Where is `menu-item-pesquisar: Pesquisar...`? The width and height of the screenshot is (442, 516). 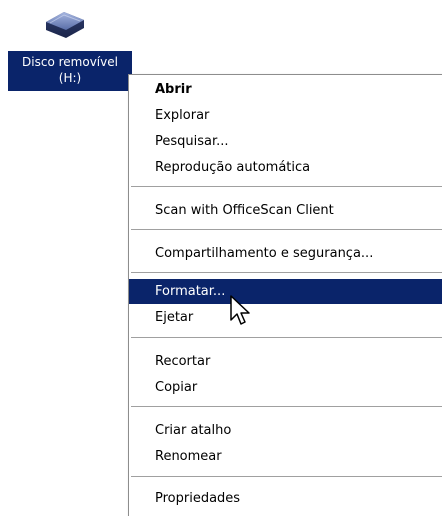 menu-item-pesquisar: Pesquisar... is located at coordinates (285, 142).